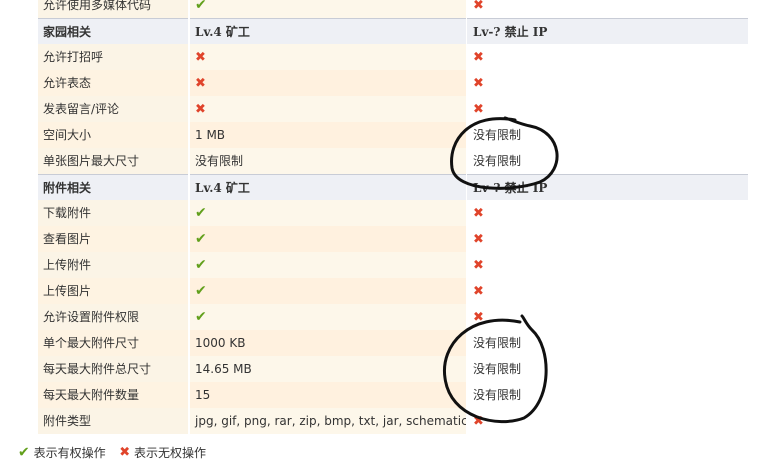  I want to click on cell-text: 14.65 MB, so click(223, 369).